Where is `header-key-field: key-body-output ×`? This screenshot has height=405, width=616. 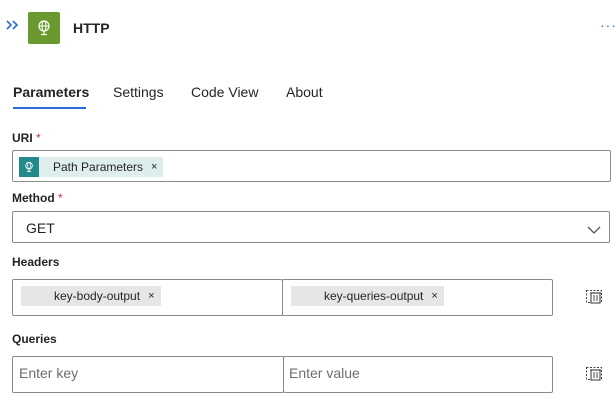 header-key-field: key-body-output × is located at coordinates (147, 297).